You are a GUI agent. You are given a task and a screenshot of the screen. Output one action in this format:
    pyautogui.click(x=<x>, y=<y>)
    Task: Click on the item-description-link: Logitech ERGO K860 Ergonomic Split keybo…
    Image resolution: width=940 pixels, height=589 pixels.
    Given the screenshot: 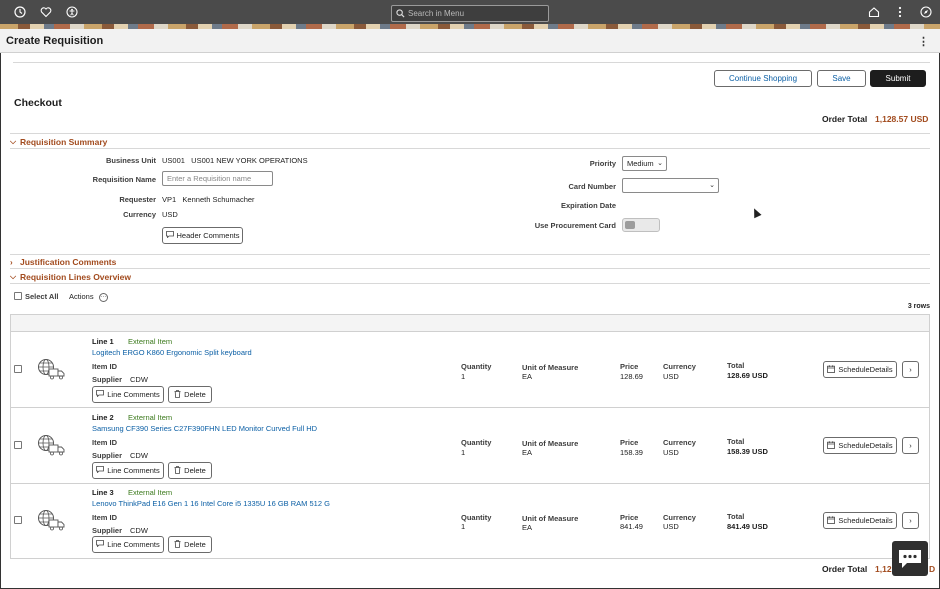 What is the action you would take?
    pyautogui.click(x=172, y=352)
    